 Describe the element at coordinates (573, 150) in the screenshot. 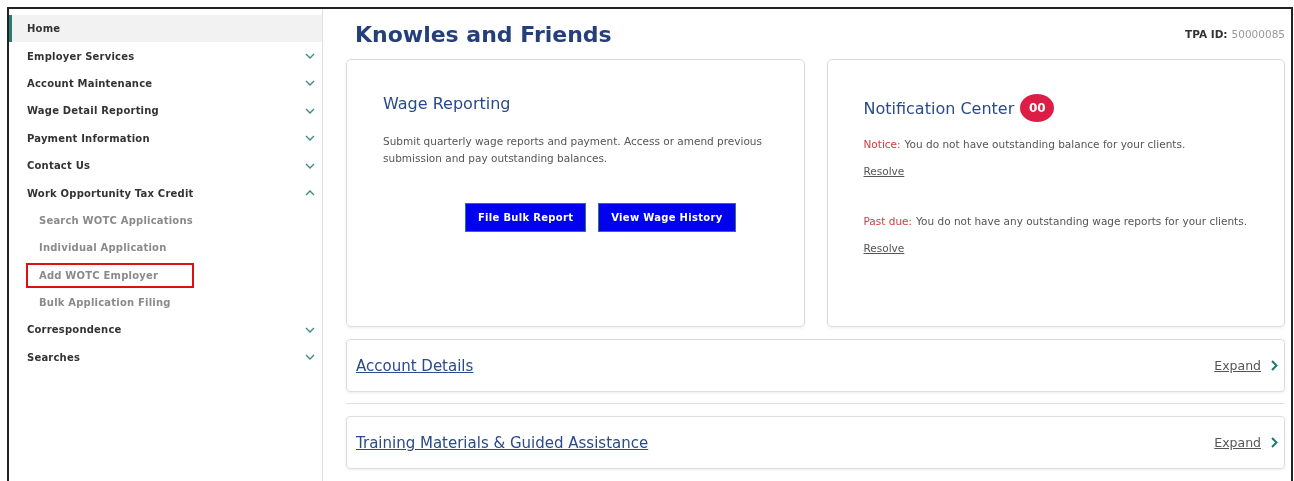

I see `card-description: Submit quarterly wage reports and payment. Access or amend previous submission and pay outstanding balances.` at that location.